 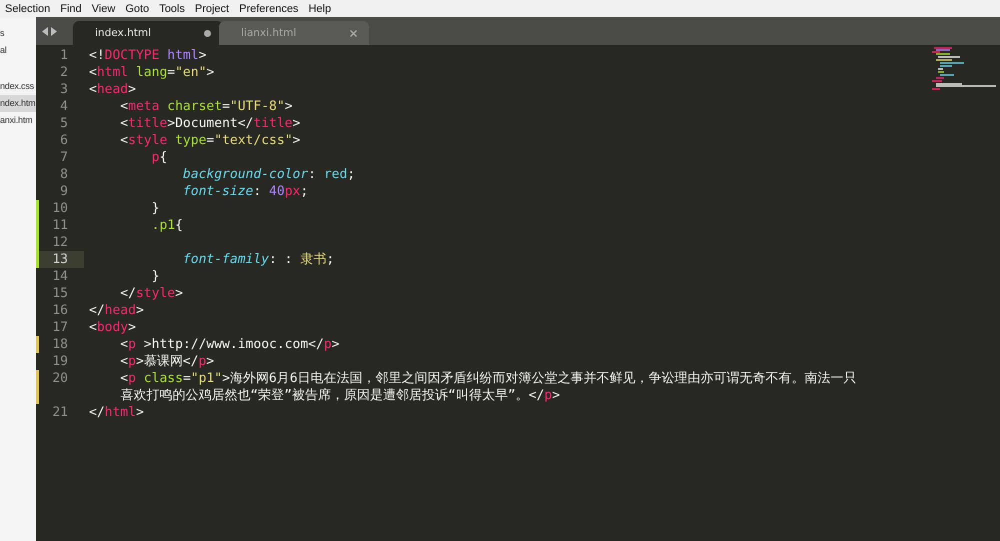 I want to click on close-icon, so click(x=353, y=33).